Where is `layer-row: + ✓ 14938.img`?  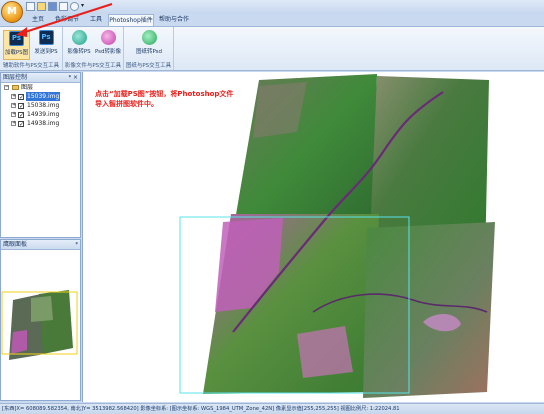
layer-row: + ✓ 14938.img is located at coordinates (40, 123).